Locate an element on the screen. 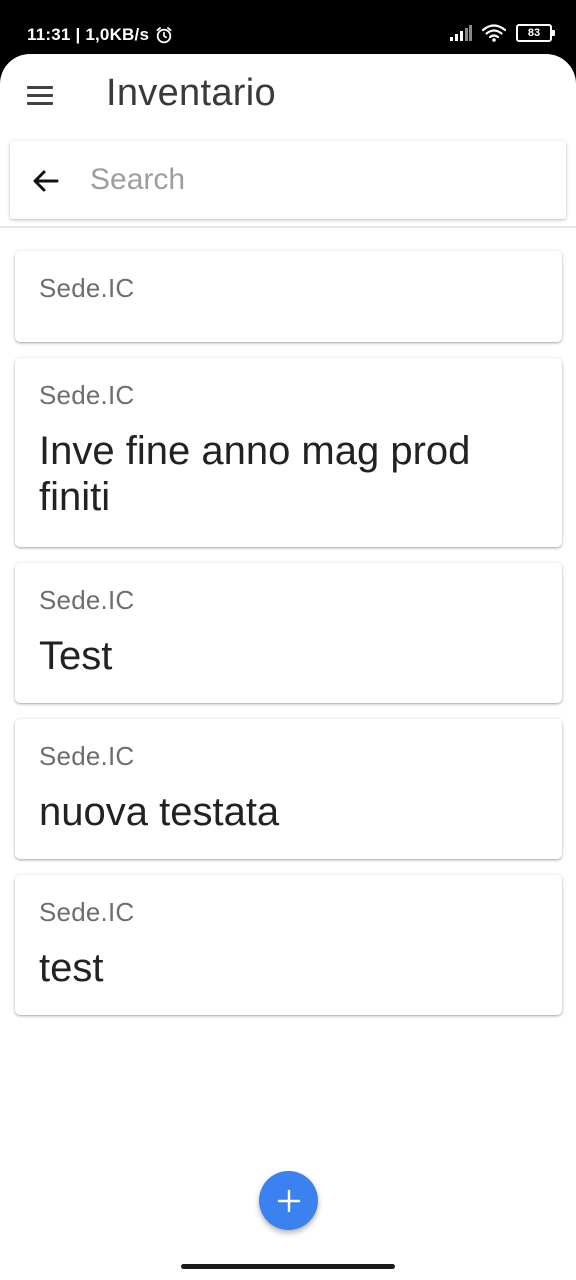 This screenshot has height=1280, width=576. search-input is located at coordinates (315, 180).